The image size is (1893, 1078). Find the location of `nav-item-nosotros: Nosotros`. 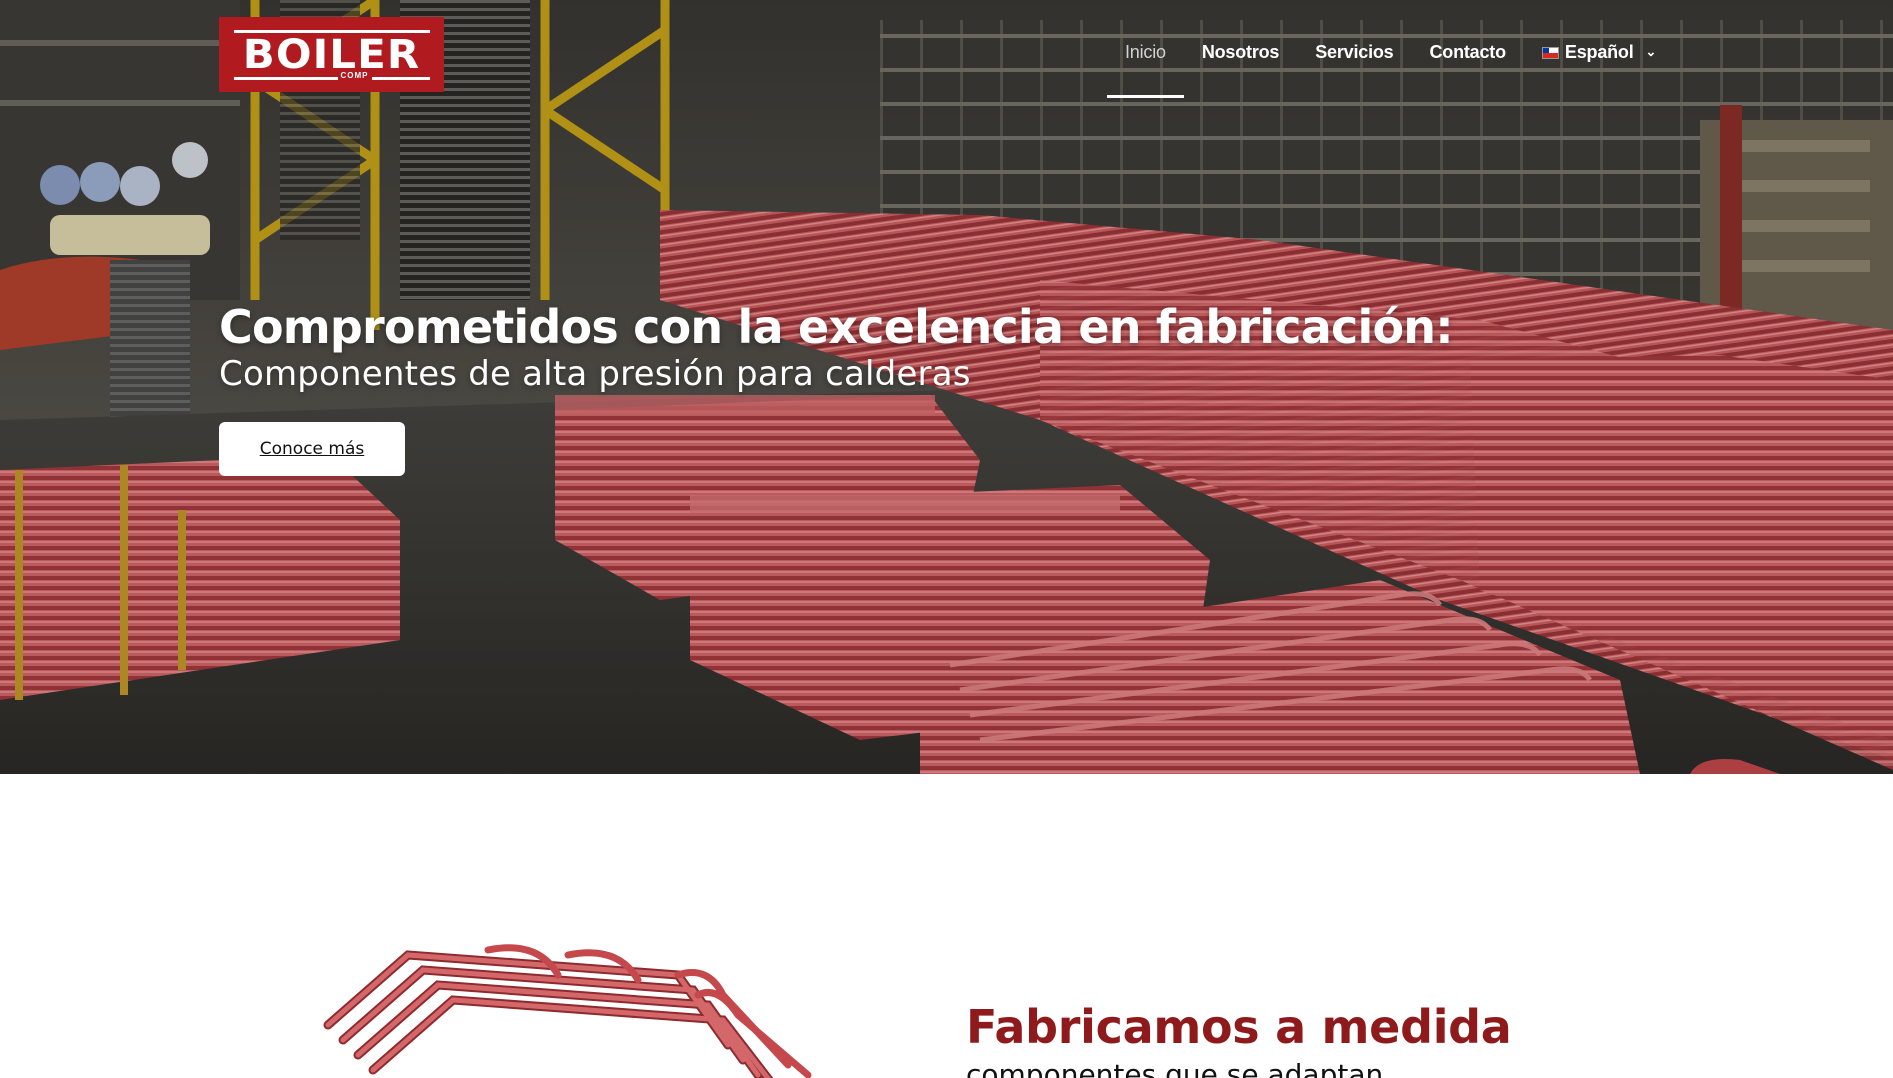

nav-item-nosotros: Nosotros is located at coordinates (1240, 52).